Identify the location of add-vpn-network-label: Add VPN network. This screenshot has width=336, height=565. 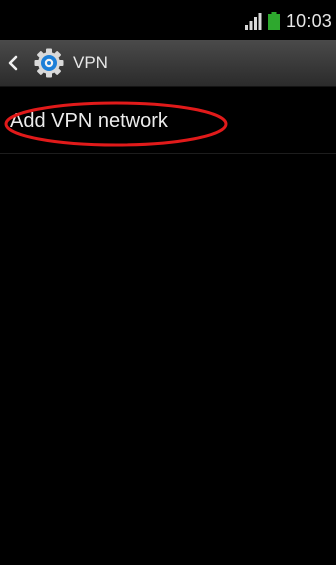
(89, 121).